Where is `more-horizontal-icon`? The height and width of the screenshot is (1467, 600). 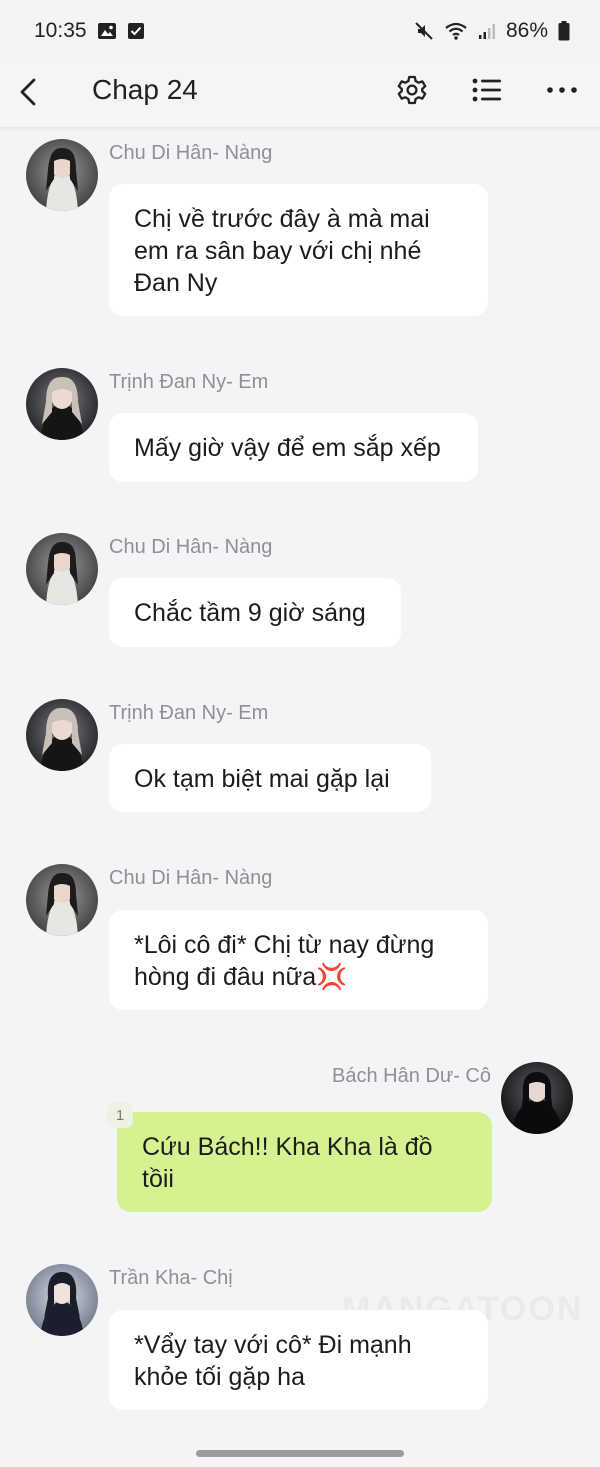
more-horizontal-icon is located at coordinates (562, 90).